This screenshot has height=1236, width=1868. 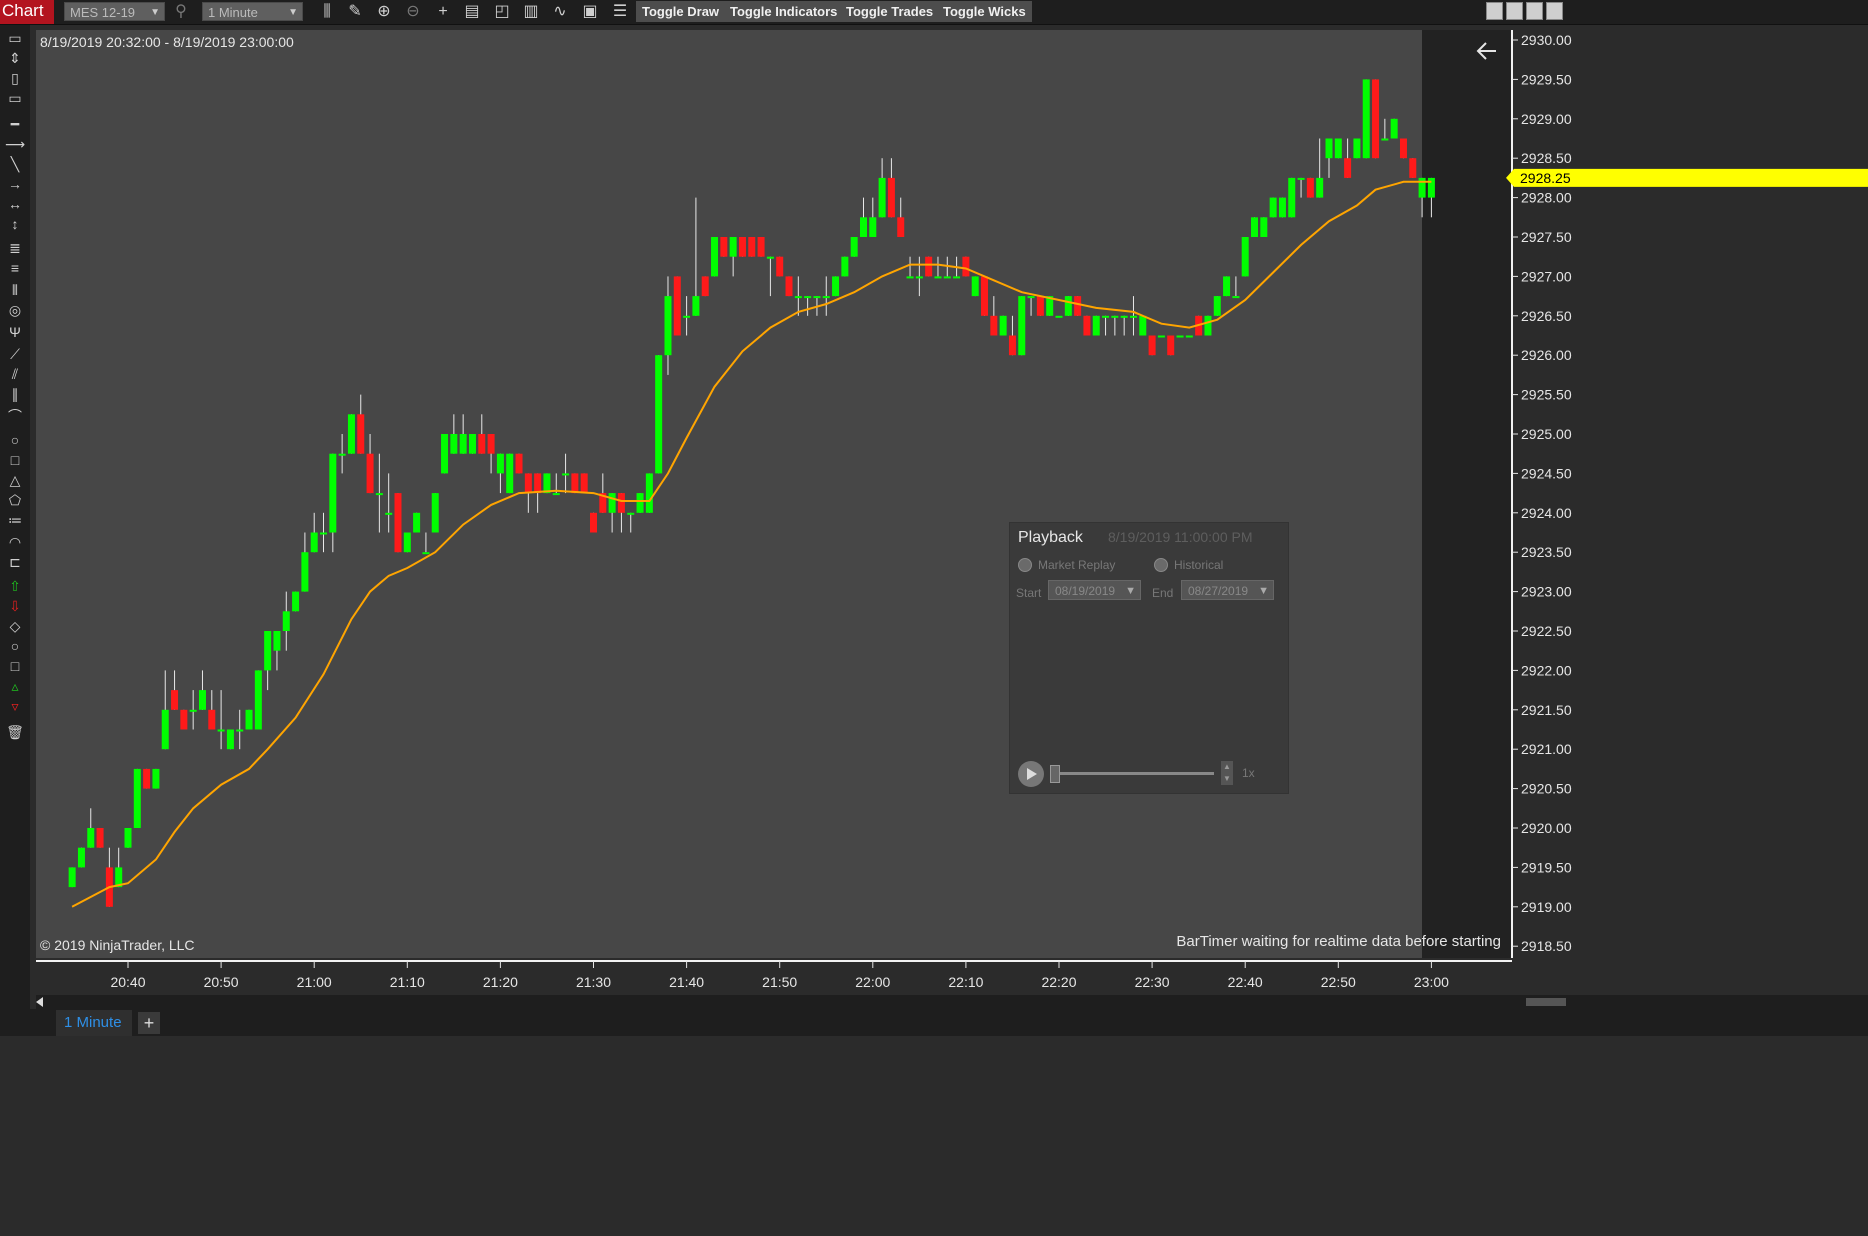 I want to click on horizontal-line-icon: ↔, so click(x=15, y=204).